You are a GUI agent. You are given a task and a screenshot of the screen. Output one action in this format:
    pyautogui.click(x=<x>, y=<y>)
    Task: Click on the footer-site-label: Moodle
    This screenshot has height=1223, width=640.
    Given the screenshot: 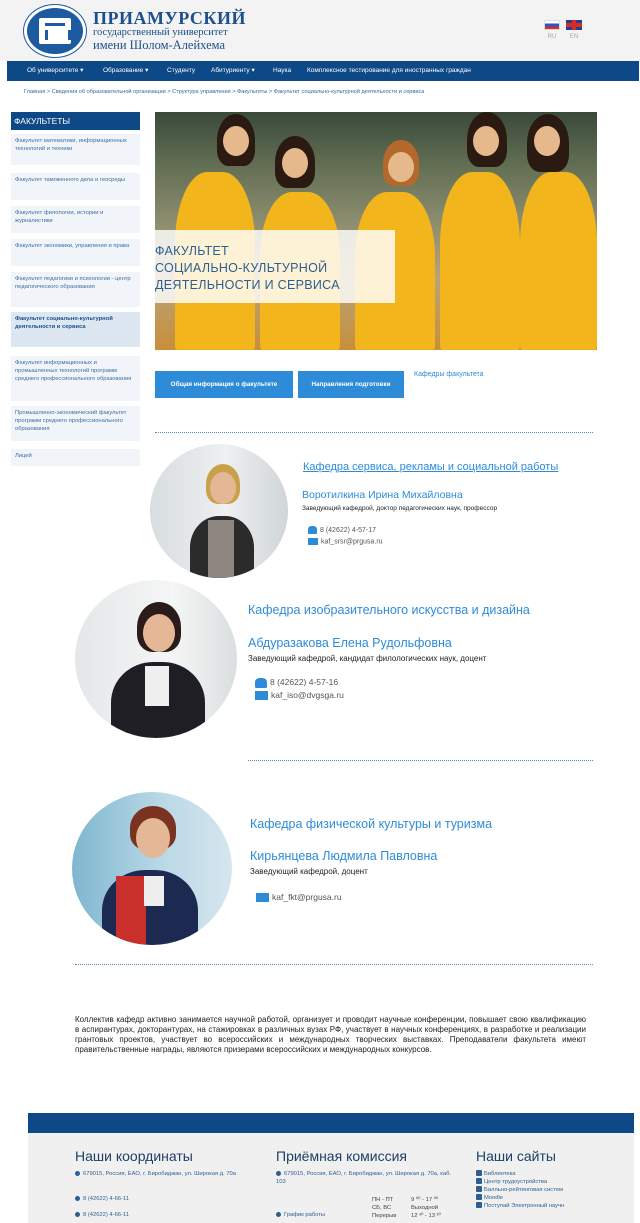 What is the action you would take?
    pyautogui.click(x=493, y=1198)
    